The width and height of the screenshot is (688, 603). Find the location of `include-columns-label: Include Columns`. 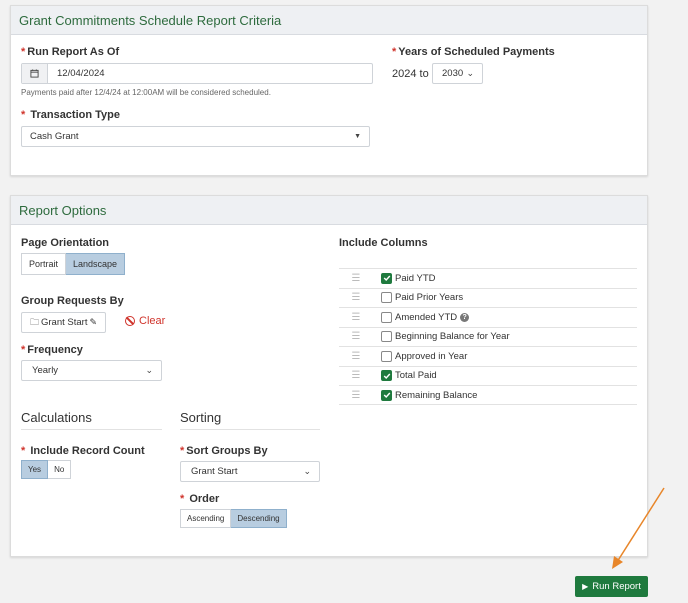

include-columns-label: Include Columns is located at coordinates (383, 243).